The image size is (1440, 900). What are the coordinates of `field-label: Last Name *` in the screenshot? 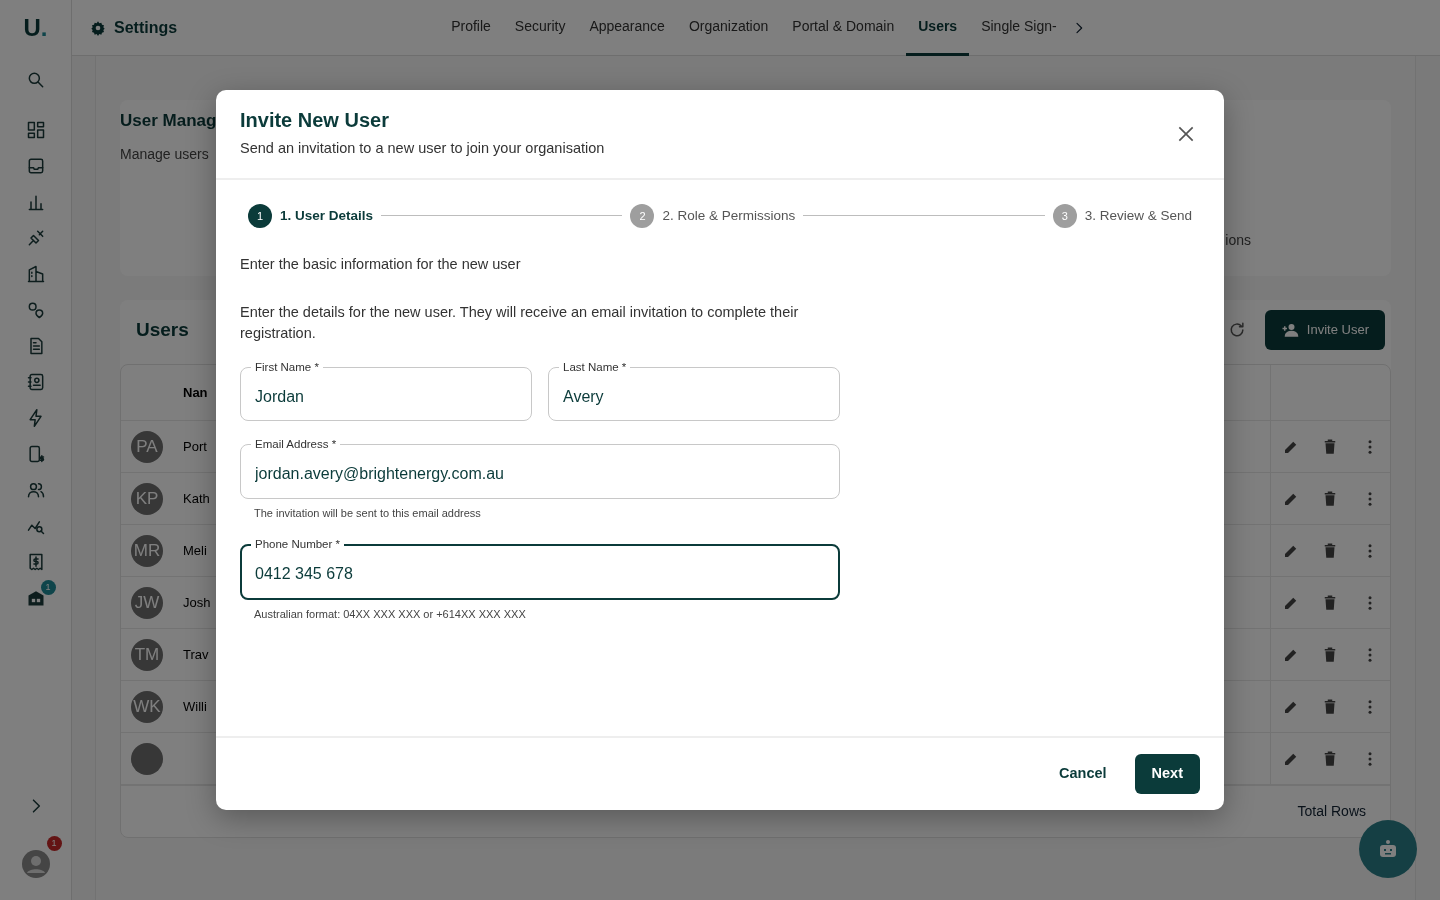 It's located at (595, 367).